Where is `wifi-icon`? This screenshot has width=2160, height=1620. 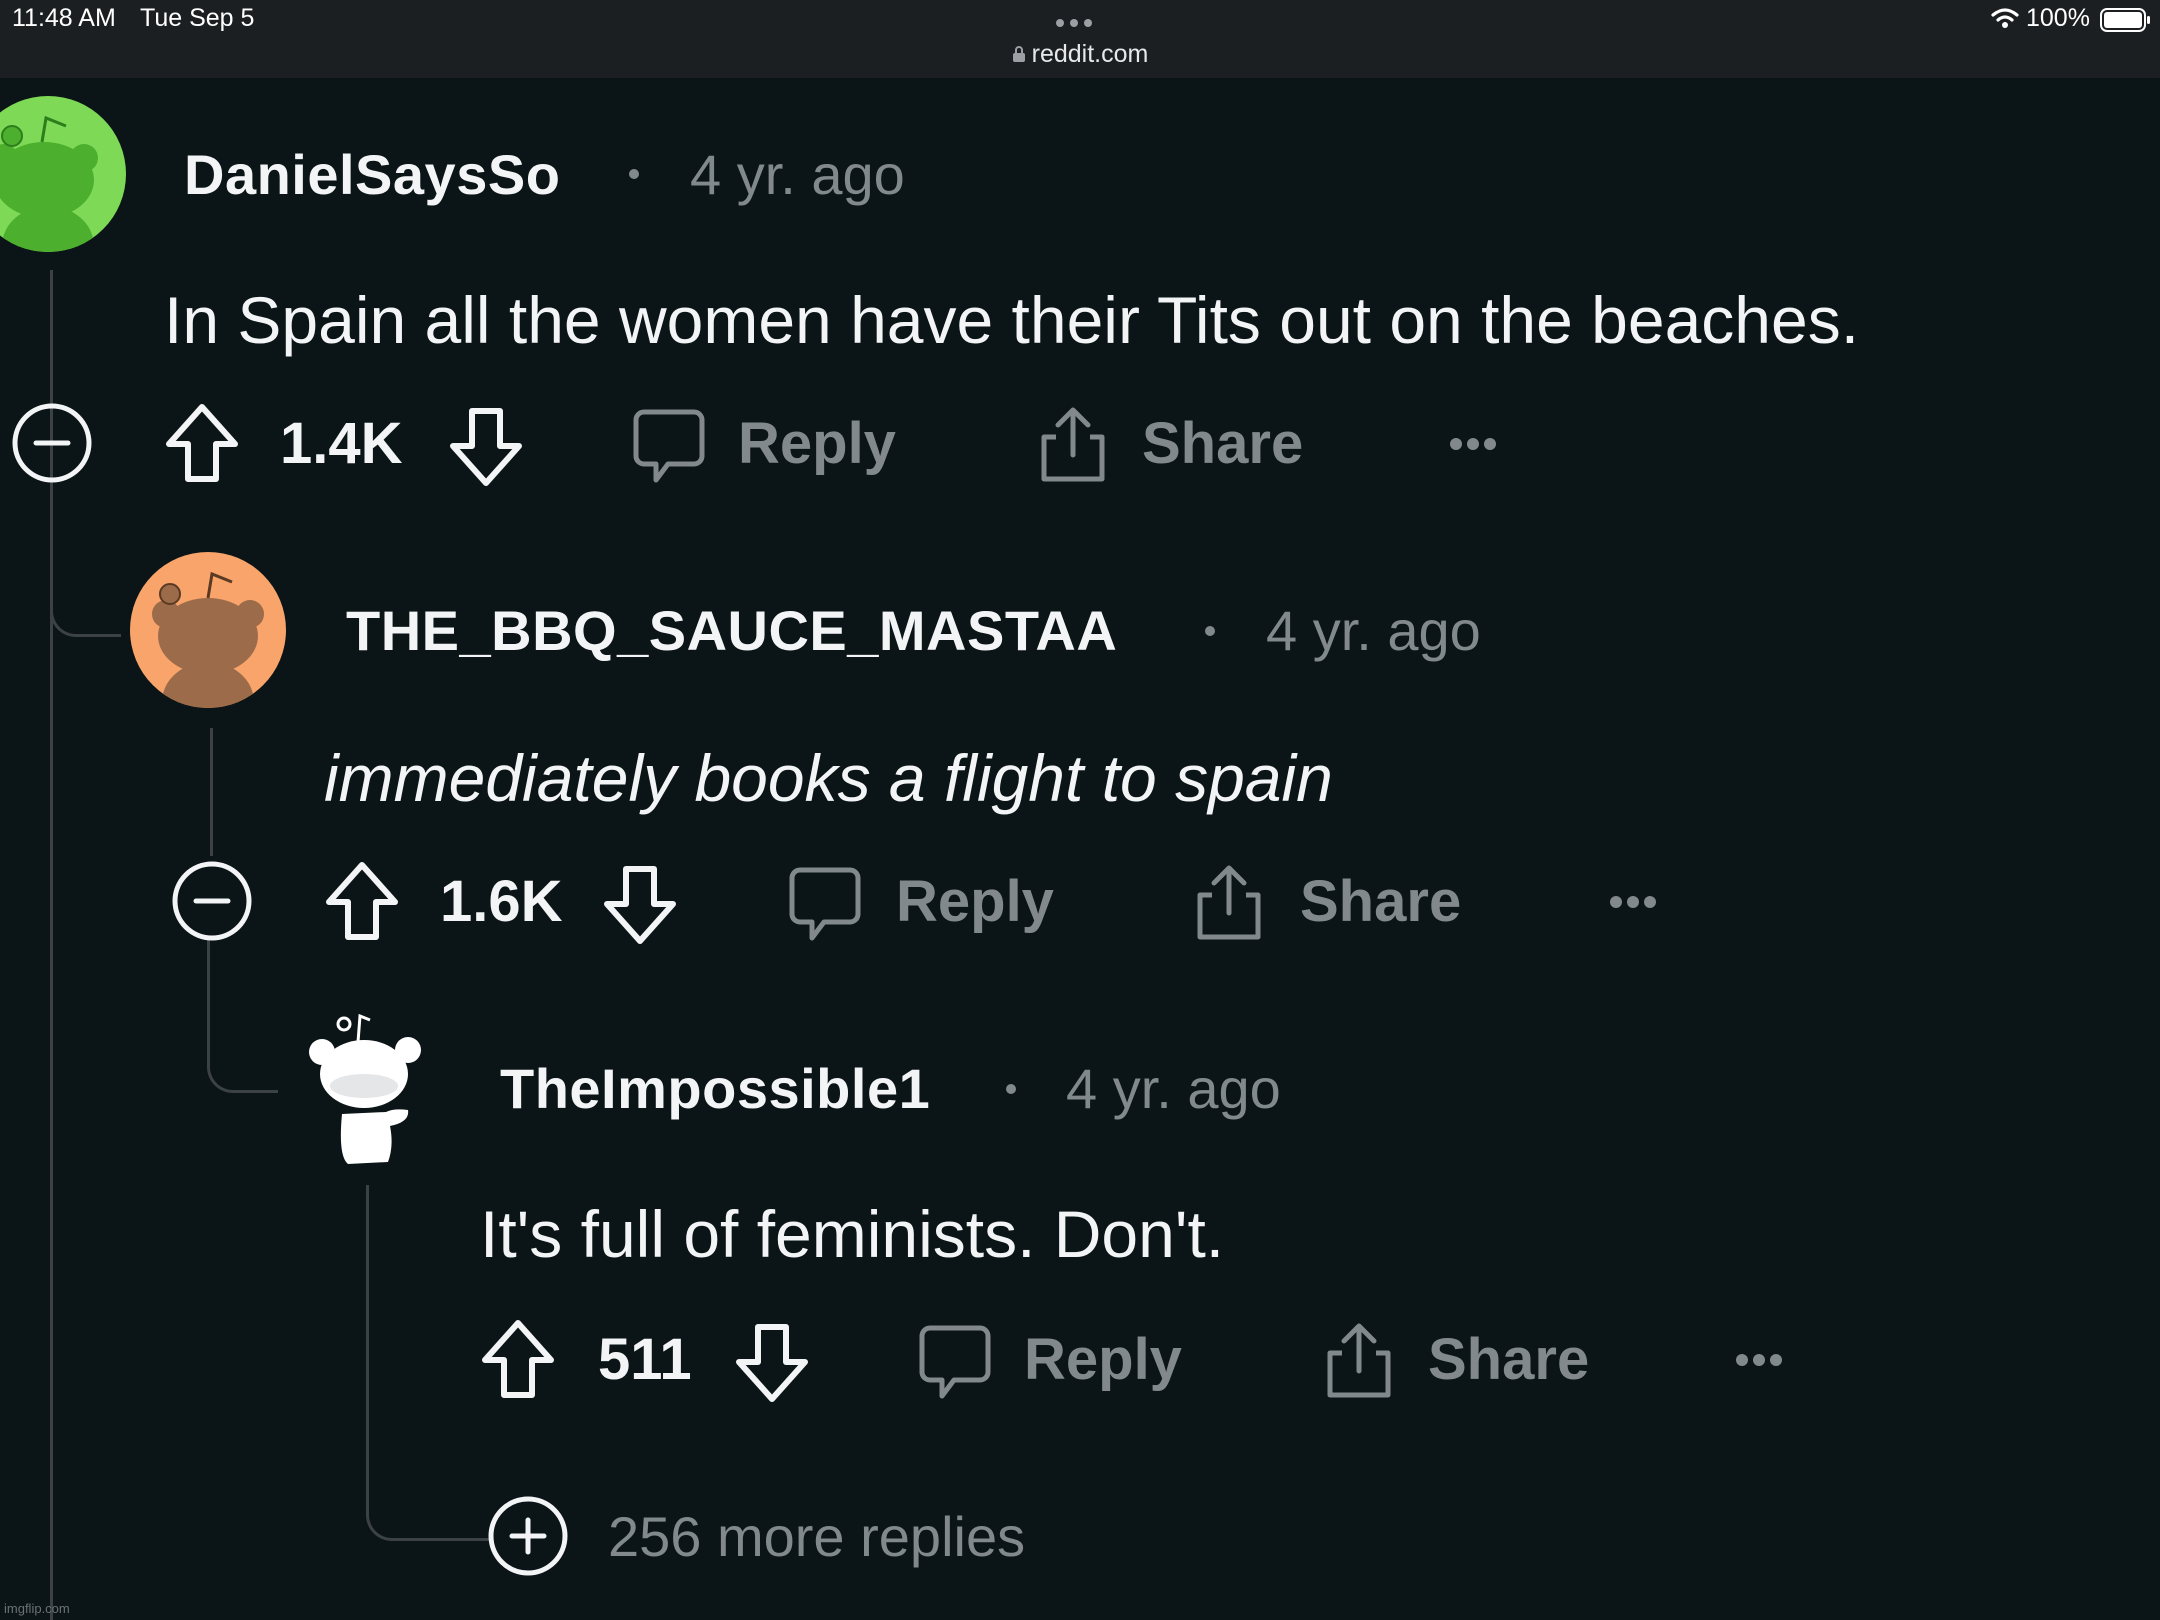
wifi-icon is located at coordinates (2005, 18).